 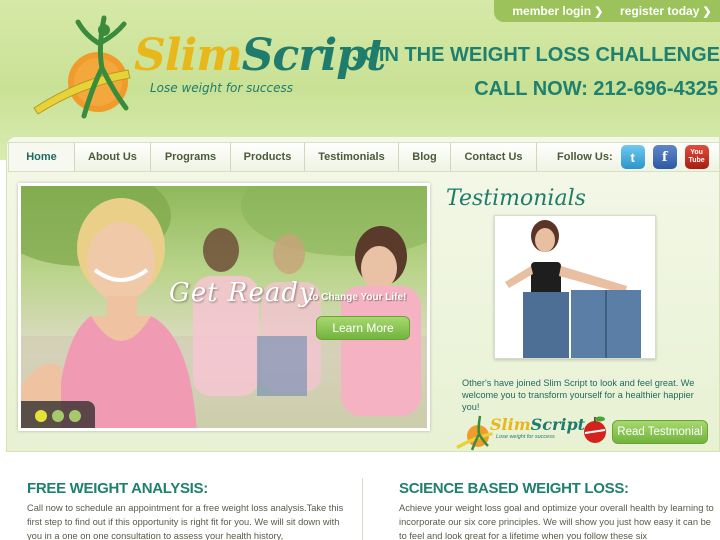 I want to click on member-login-link: member login ❯, so click(x=557, y=11).